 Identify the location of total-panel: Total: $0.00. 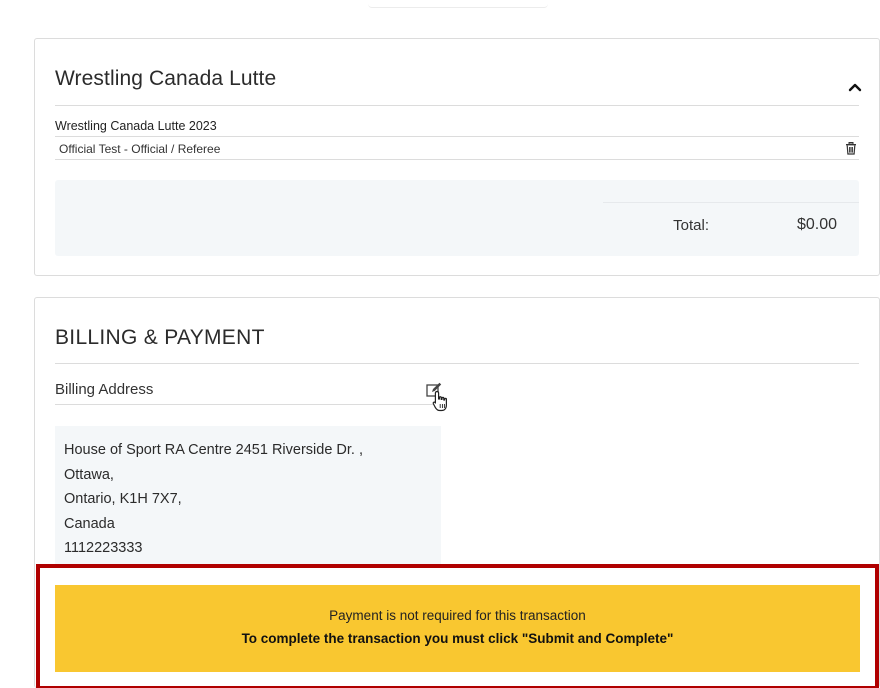
(457, 218).